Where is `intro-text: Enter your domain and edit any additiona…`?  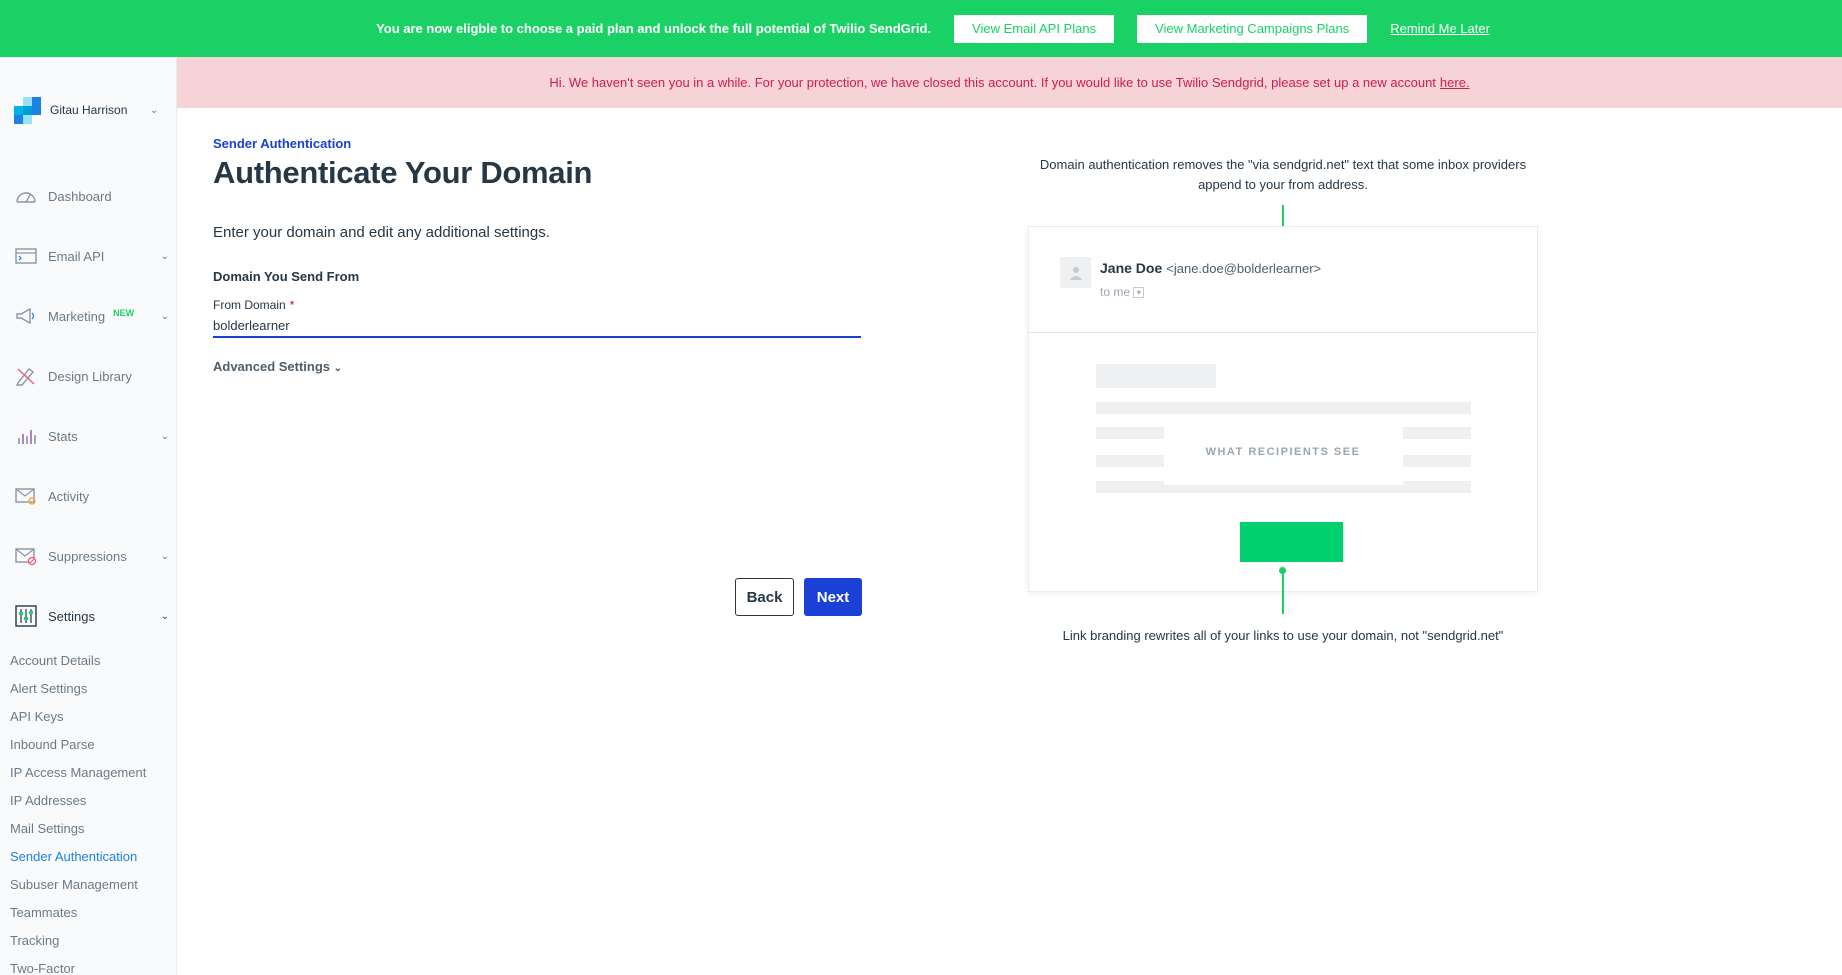 intro-text: Enter your domain and edit any additiona… is located at coordinates (381, 232).